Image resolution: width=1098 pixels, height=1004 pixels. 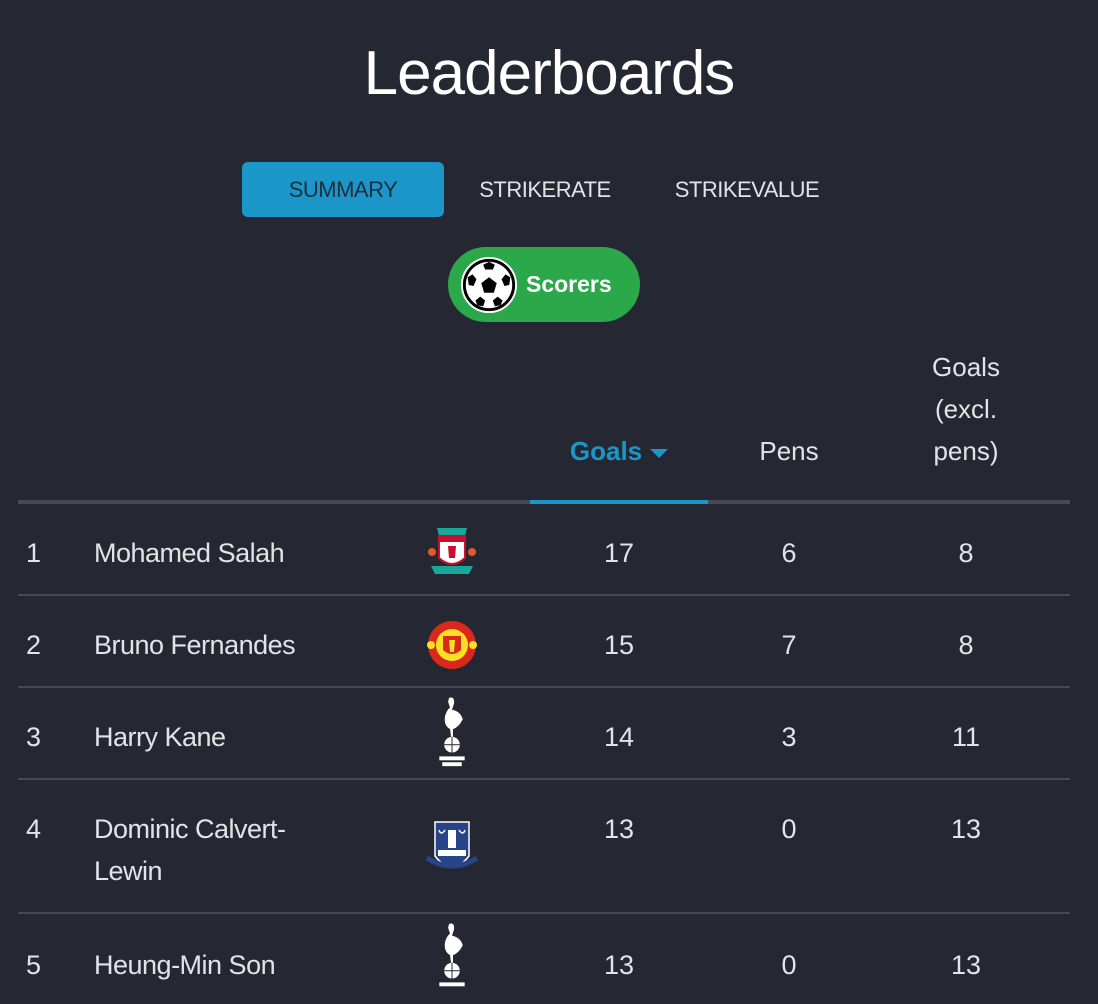 I want to click on column-header-excl-line3: pens), so click(x=966, y=451).